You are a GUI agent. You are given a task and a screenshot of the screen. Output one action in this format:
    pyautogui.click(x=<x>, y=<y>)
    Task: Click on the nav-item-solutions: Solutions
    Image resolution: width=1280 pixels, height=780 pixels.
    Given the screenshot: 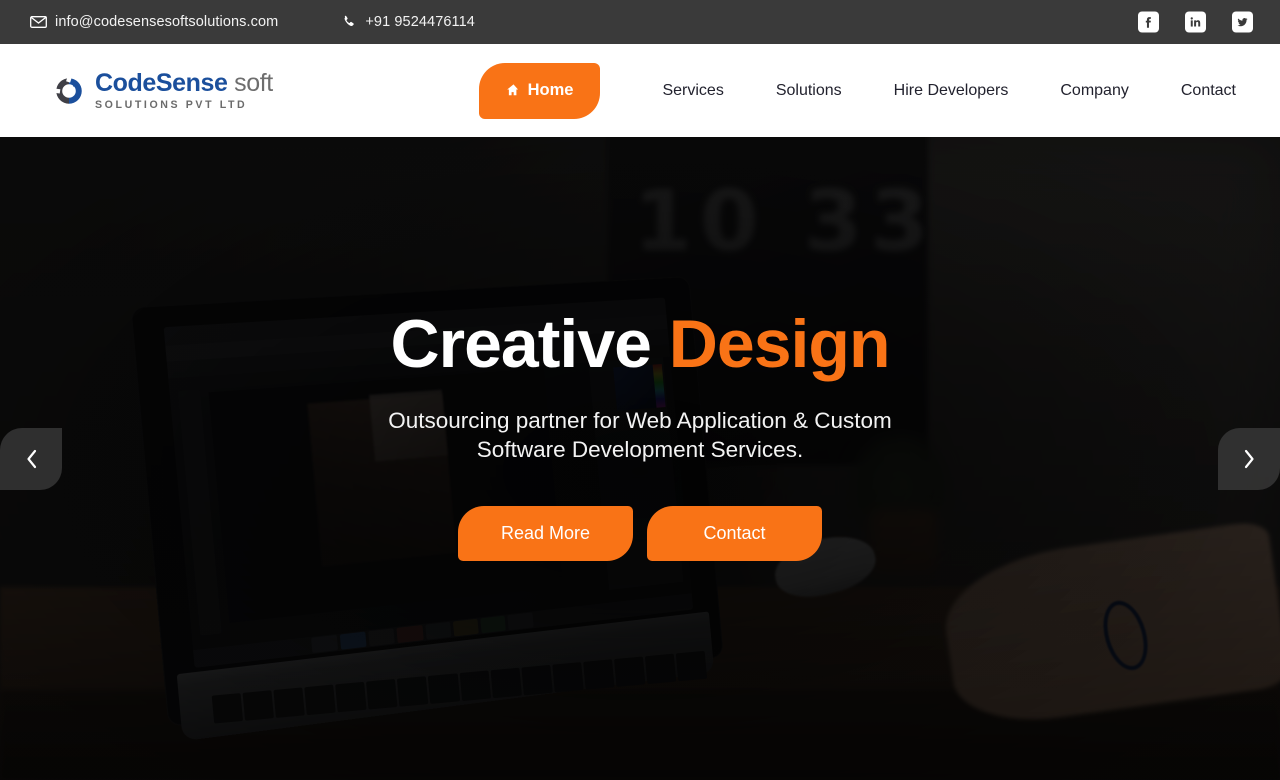 What is the action you would take?
    pyautogui.click(x=809, y=91)
    